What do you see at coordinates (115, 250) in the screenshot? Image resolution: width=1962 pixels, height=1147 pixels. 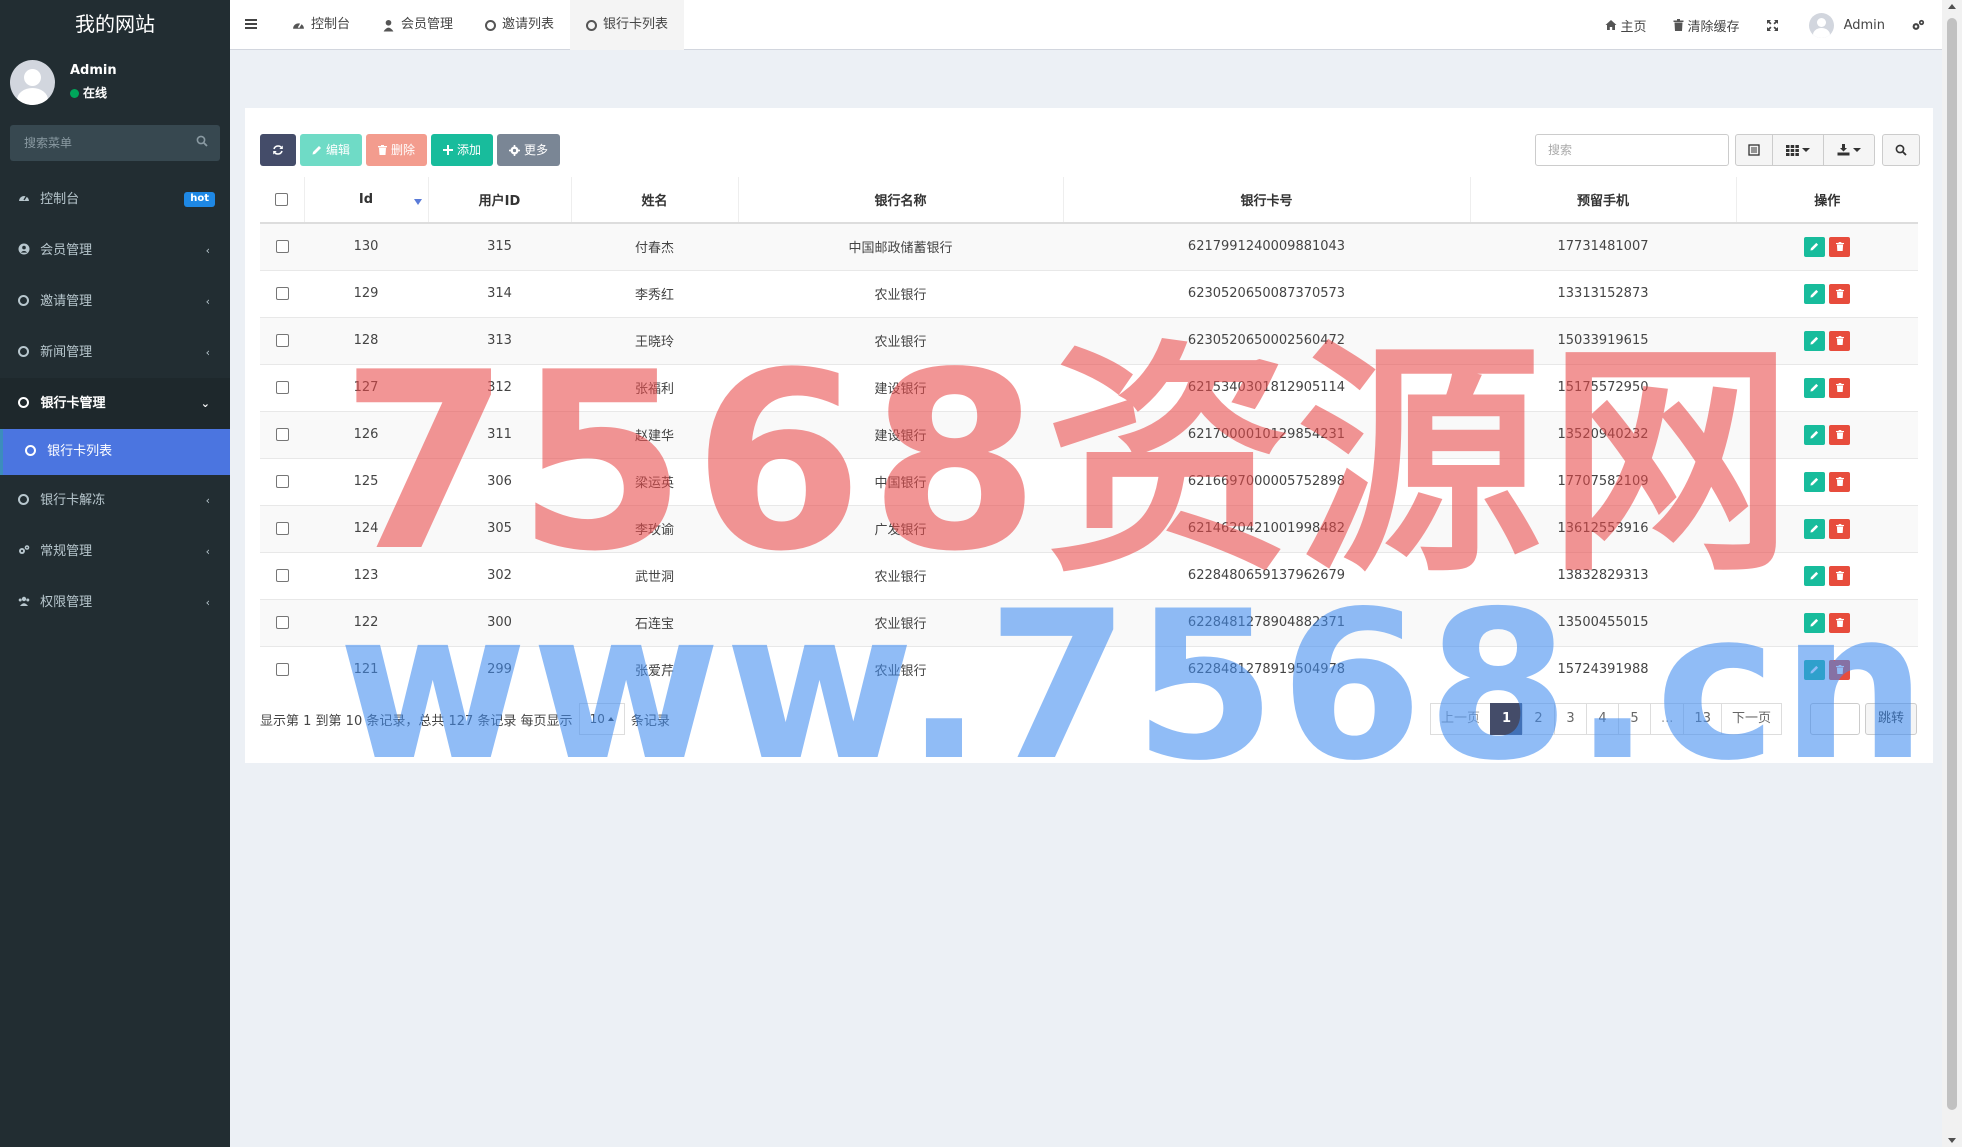 I see `sidebar-item-members: 会员管理 ‹` at bounding box center [115, 250].